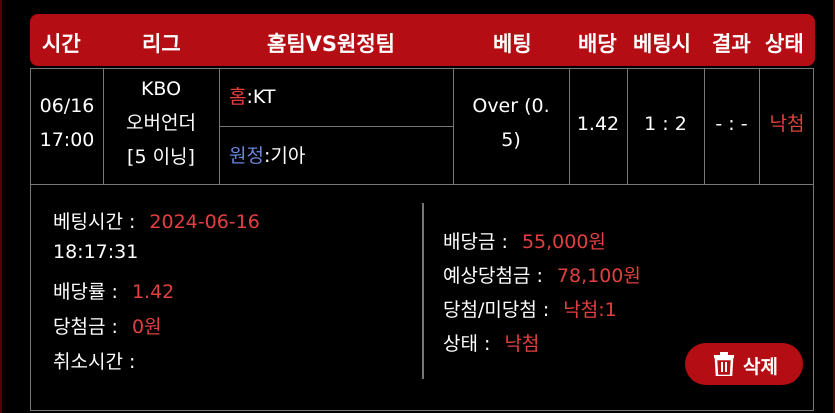  Describe the element at coordinates (67, 140) in the screenshot. I see `row-time: 17:00` at that location.